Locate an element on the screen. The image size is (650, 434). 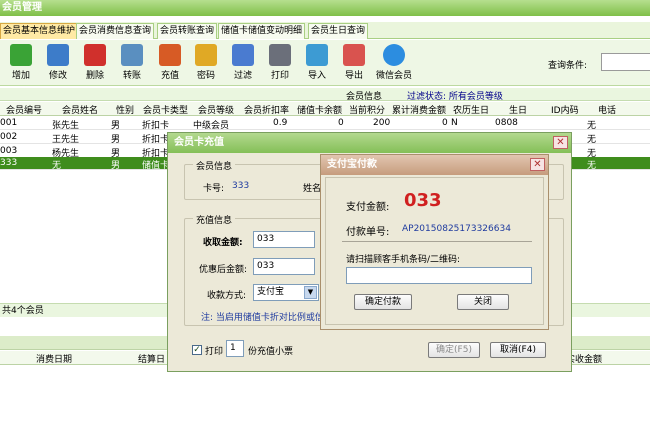
amount-input: 033 is located at coordinates (284, 239).